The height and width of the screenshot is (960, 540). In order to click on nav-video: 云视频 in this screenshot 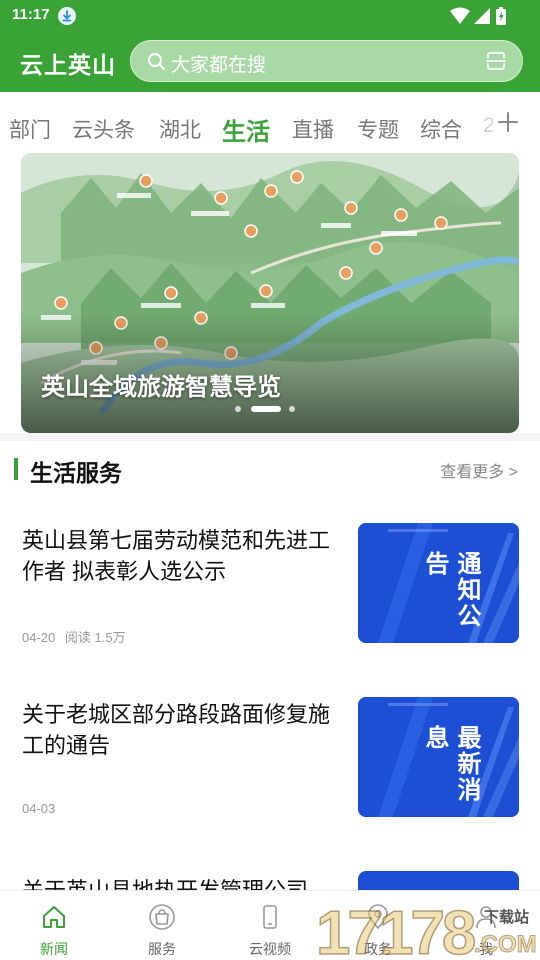, I will do `click(270, 925)`.